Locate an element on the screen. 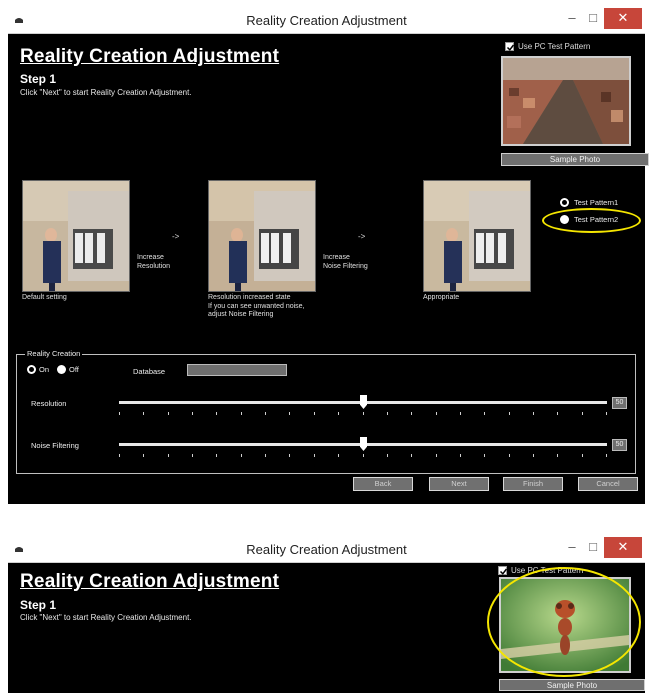  off-radio: Off is located at coordinates (68, 369).